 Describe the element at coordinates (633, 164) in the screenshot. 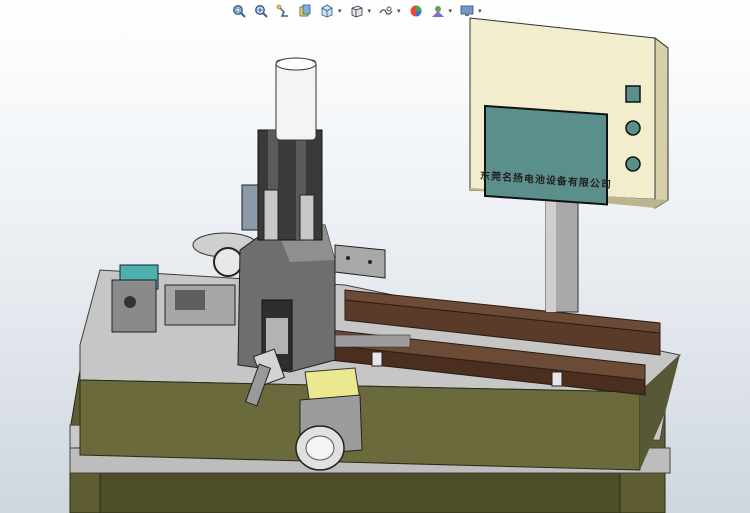

I see `hmi-button-lower` at that location.